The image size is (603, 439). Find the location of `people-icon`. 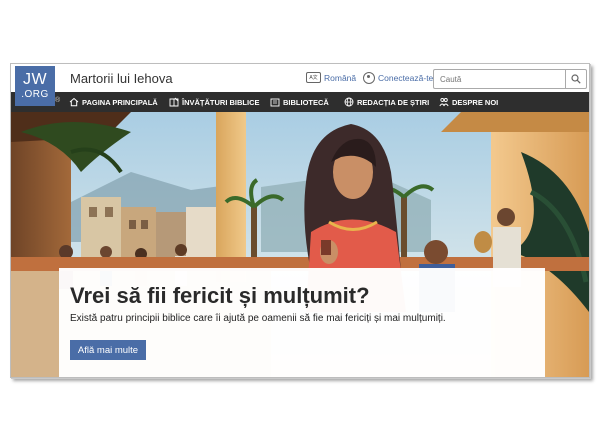

people-icon is located at coordinates (444, 102).